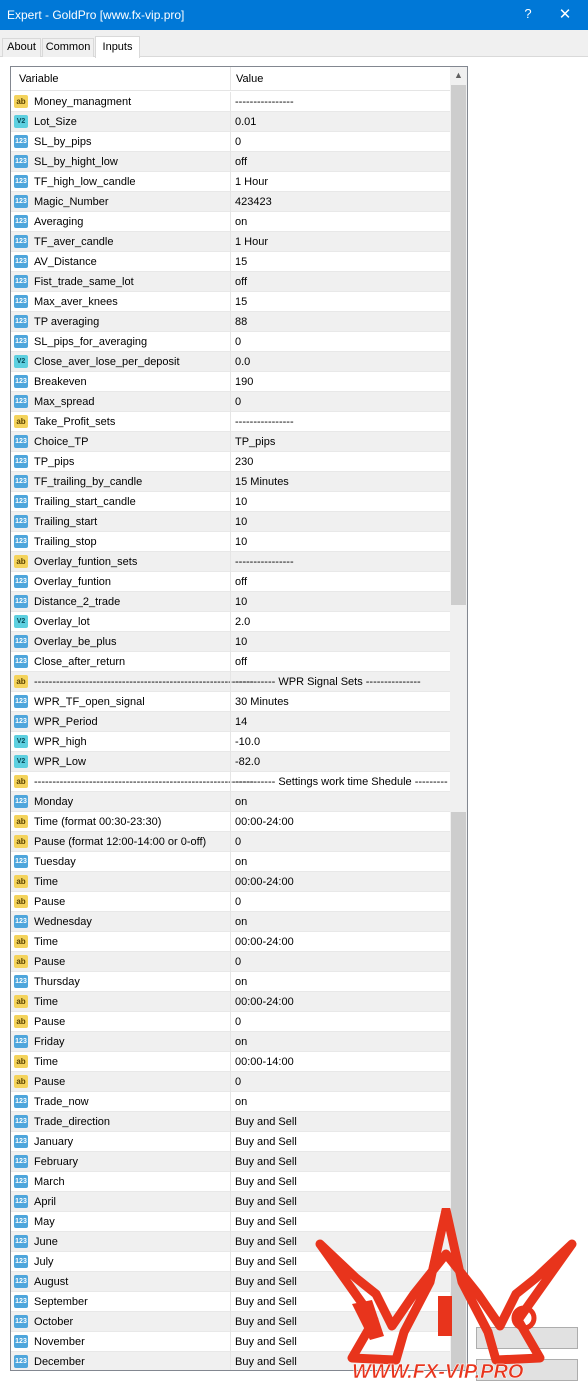 The height and width of the screenshot is (1392, 588). I want to click on variable-value: 0.01, so click(341, 122).